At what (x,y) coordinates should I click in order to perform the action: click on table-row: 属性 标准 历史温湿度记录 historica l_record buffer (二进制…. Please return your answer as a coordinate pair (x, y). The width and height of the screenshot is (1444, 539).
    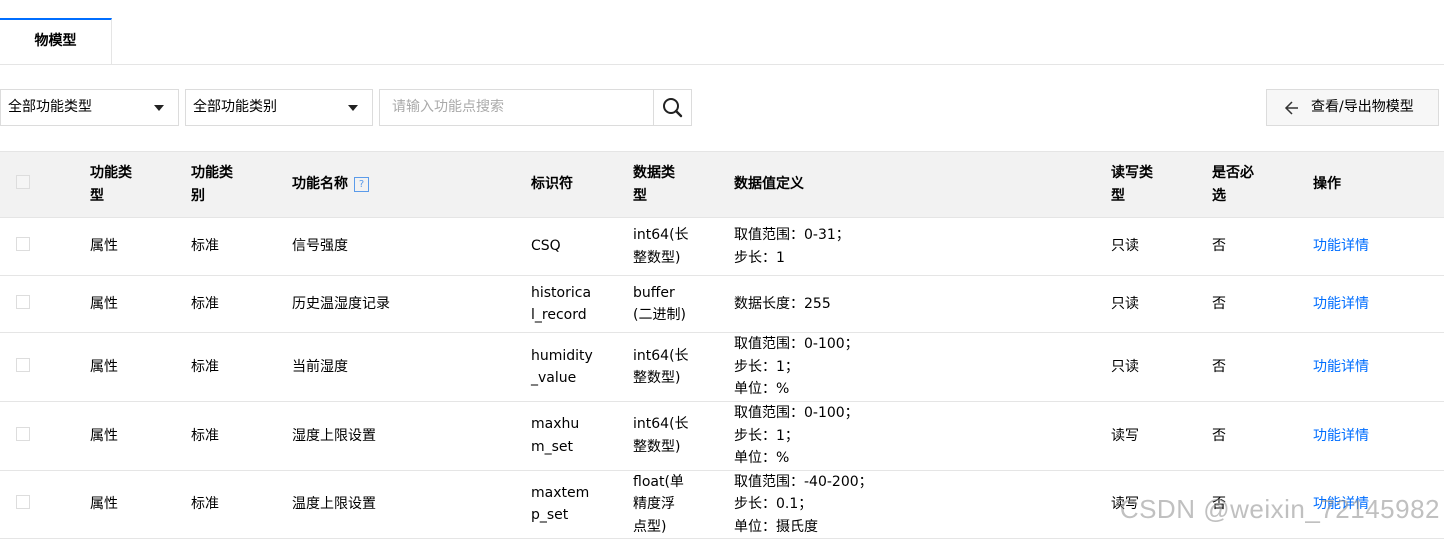
    Looking at the image, I should click on (722, 304).